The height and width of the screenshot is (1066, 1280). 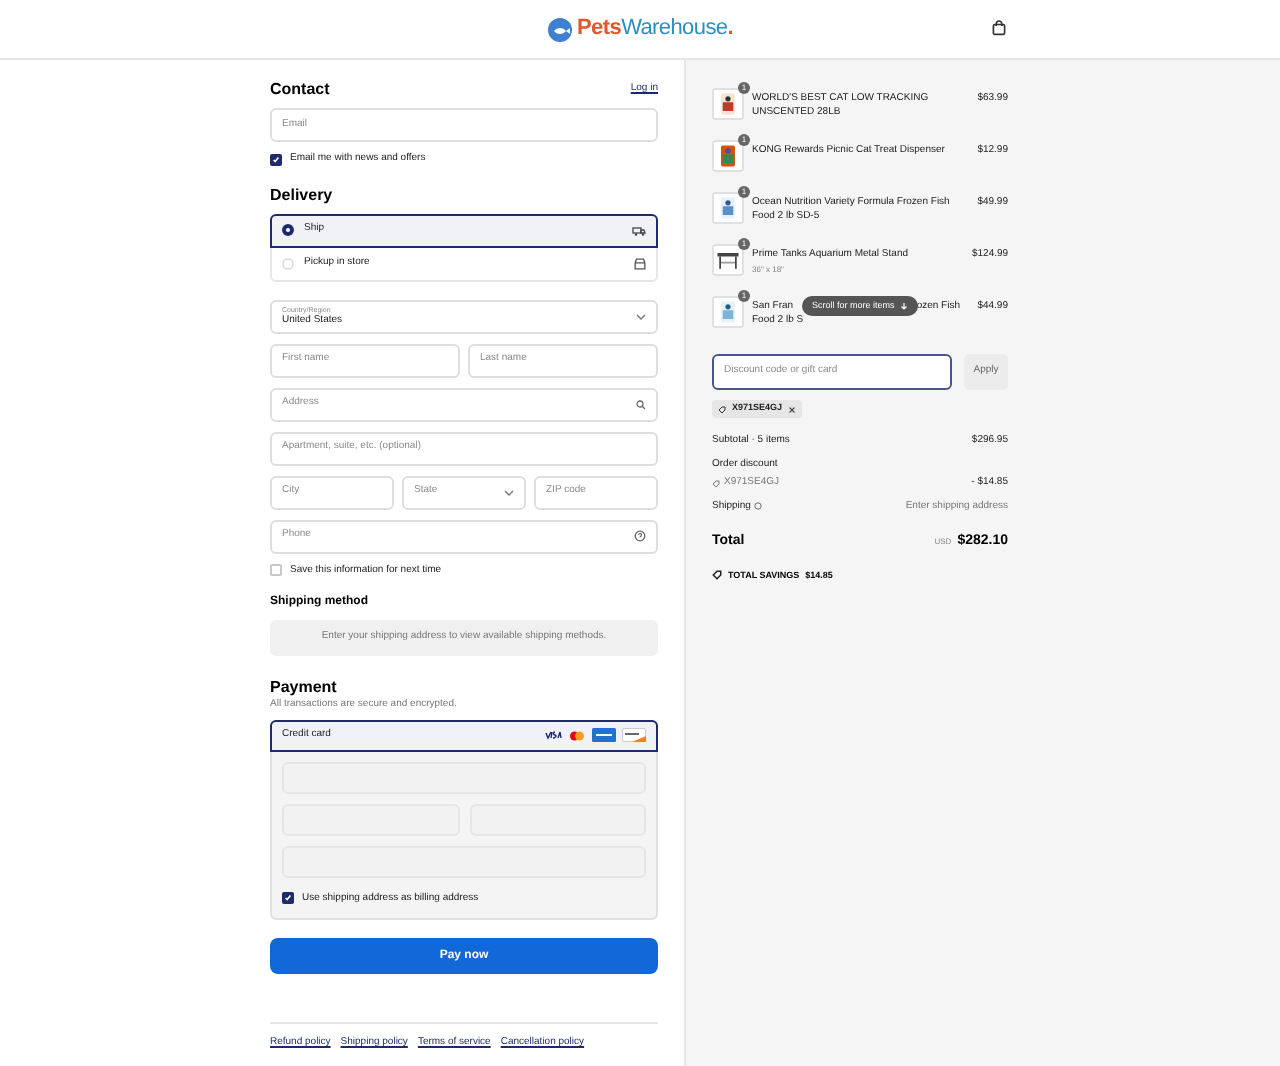 I want to click on store-icon, so click(x=640, y=263).